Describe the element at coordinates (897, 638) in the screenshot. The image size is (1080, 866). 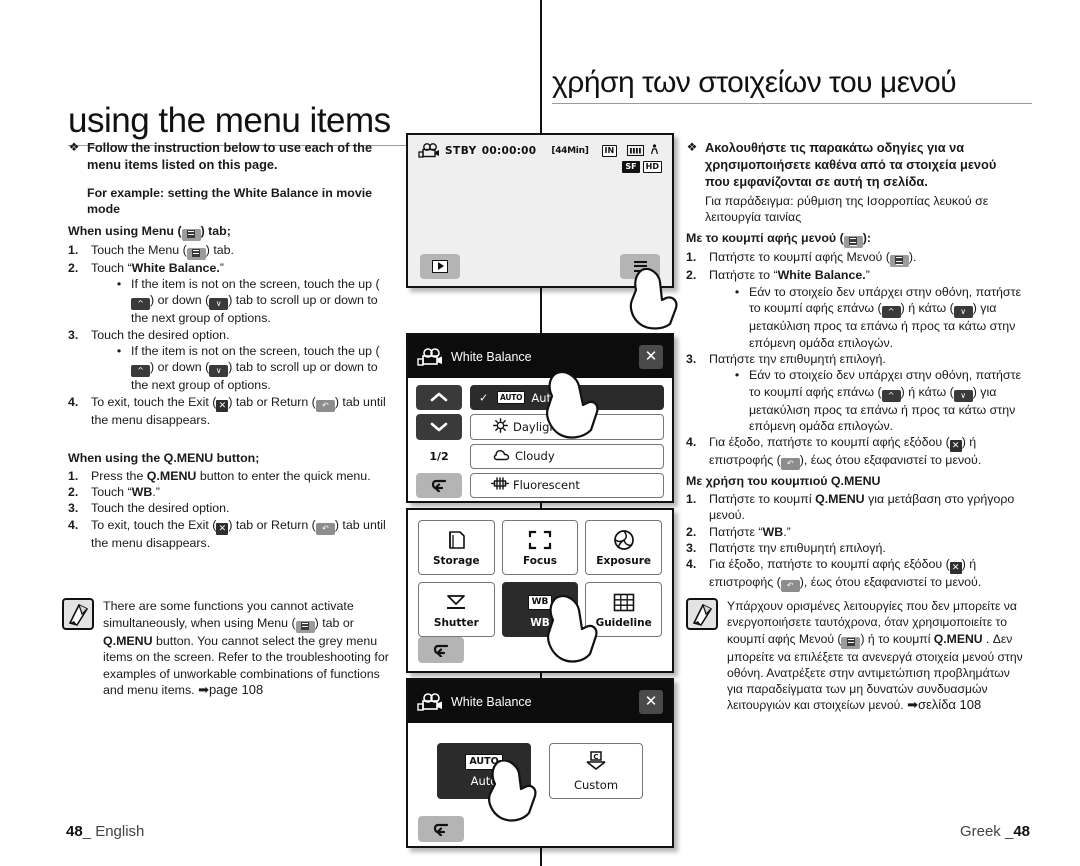
I see `note-part2: ) ή το κουμπί` at that location.